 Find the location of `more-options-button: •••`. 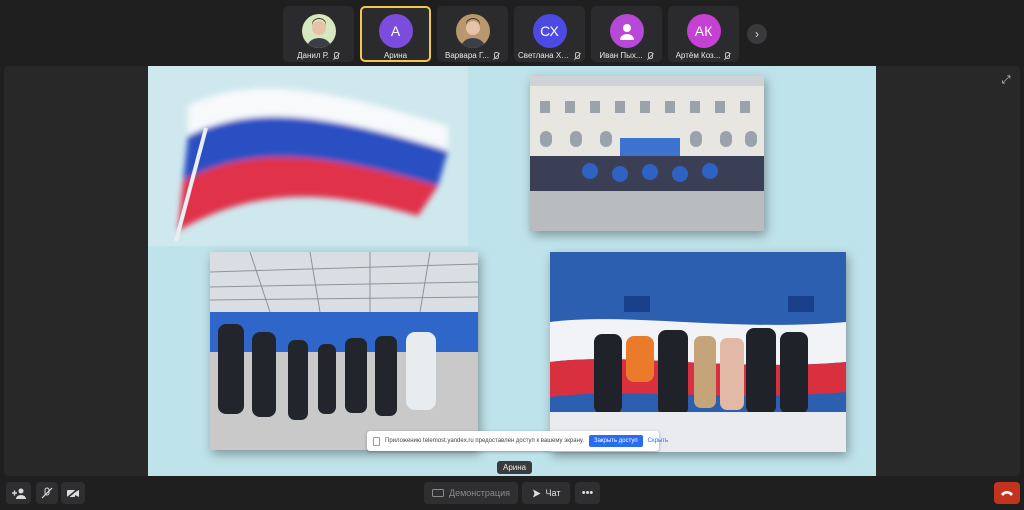

more-options-button: ••• is located at coordinates (587, 493).